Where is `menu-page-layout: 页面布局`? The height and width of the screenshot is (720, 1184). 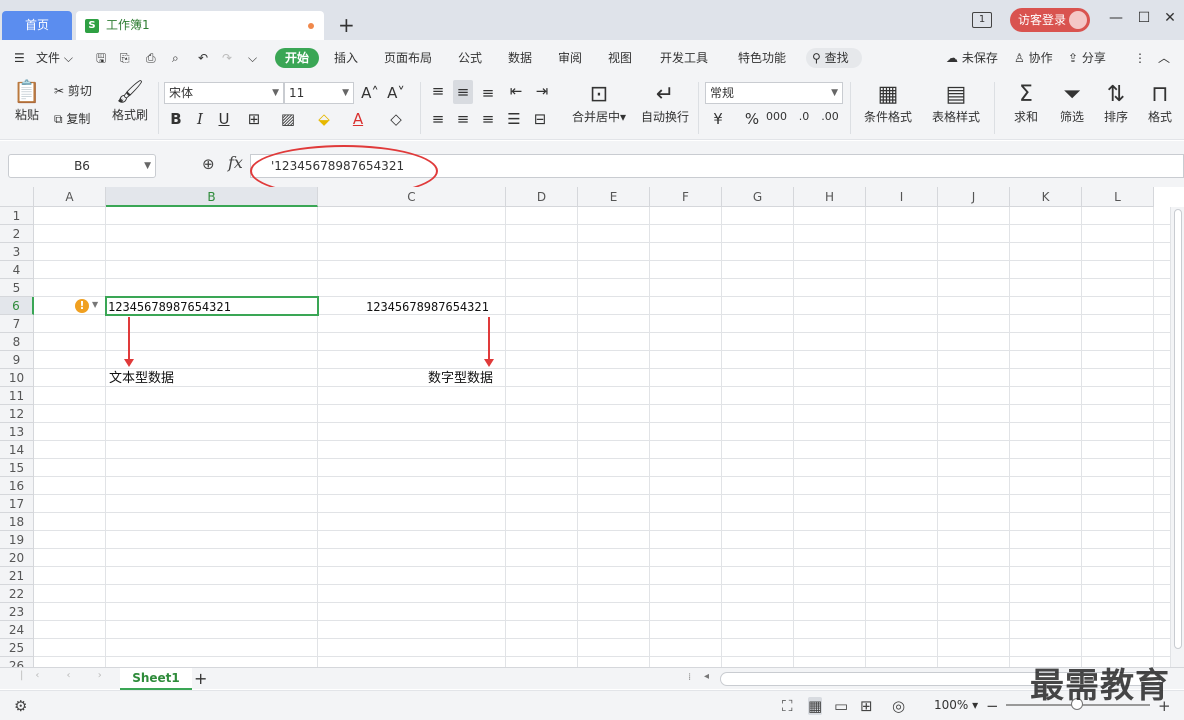
menu-page-layout: 页面布局 is located at coordinates (408, 58).